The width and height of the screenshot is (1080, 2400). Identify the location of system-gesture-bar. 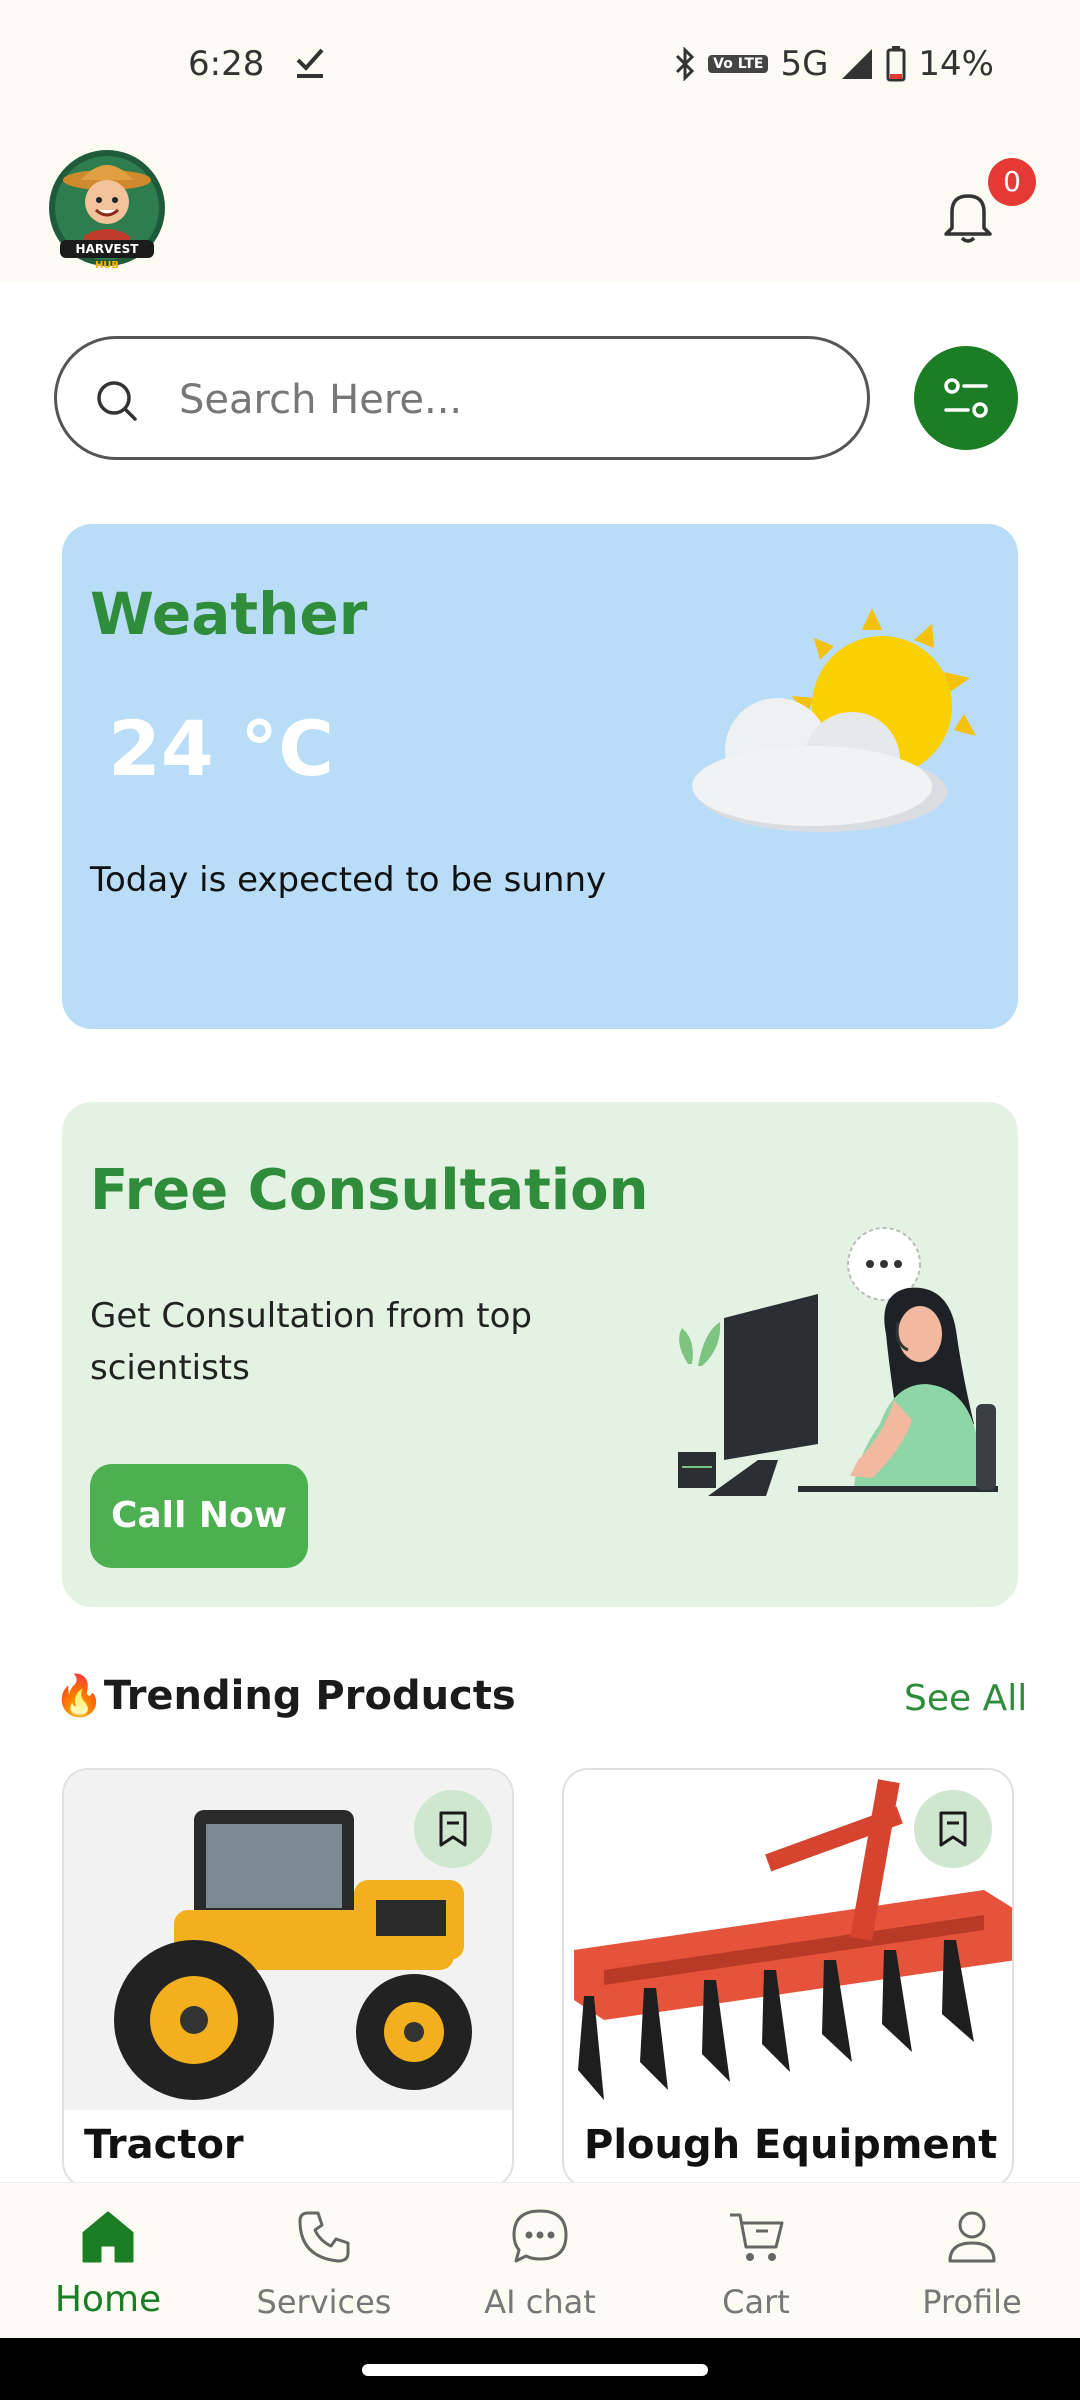
(540, 2369).